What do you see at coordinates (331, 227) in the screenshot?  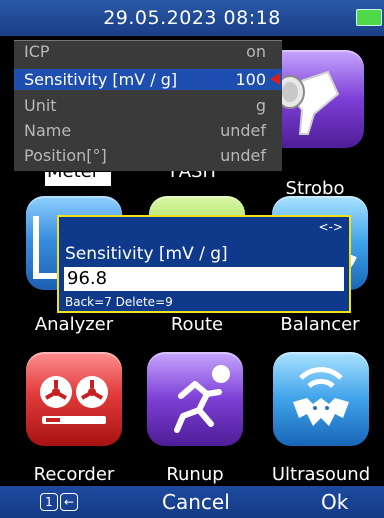 I see `nav-arrows-icon: <->` at bounding box center [331, 227].